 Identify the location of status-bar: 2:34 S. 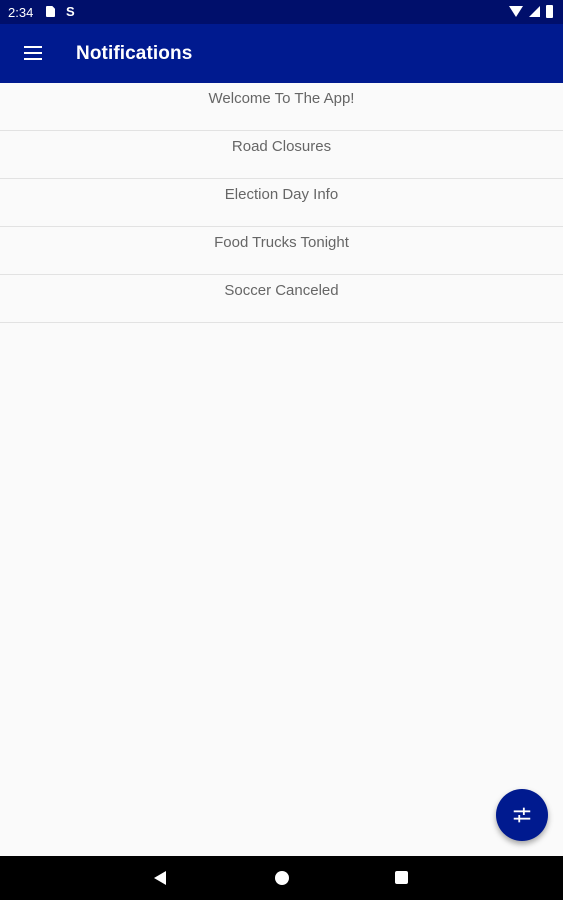
(281, 12).